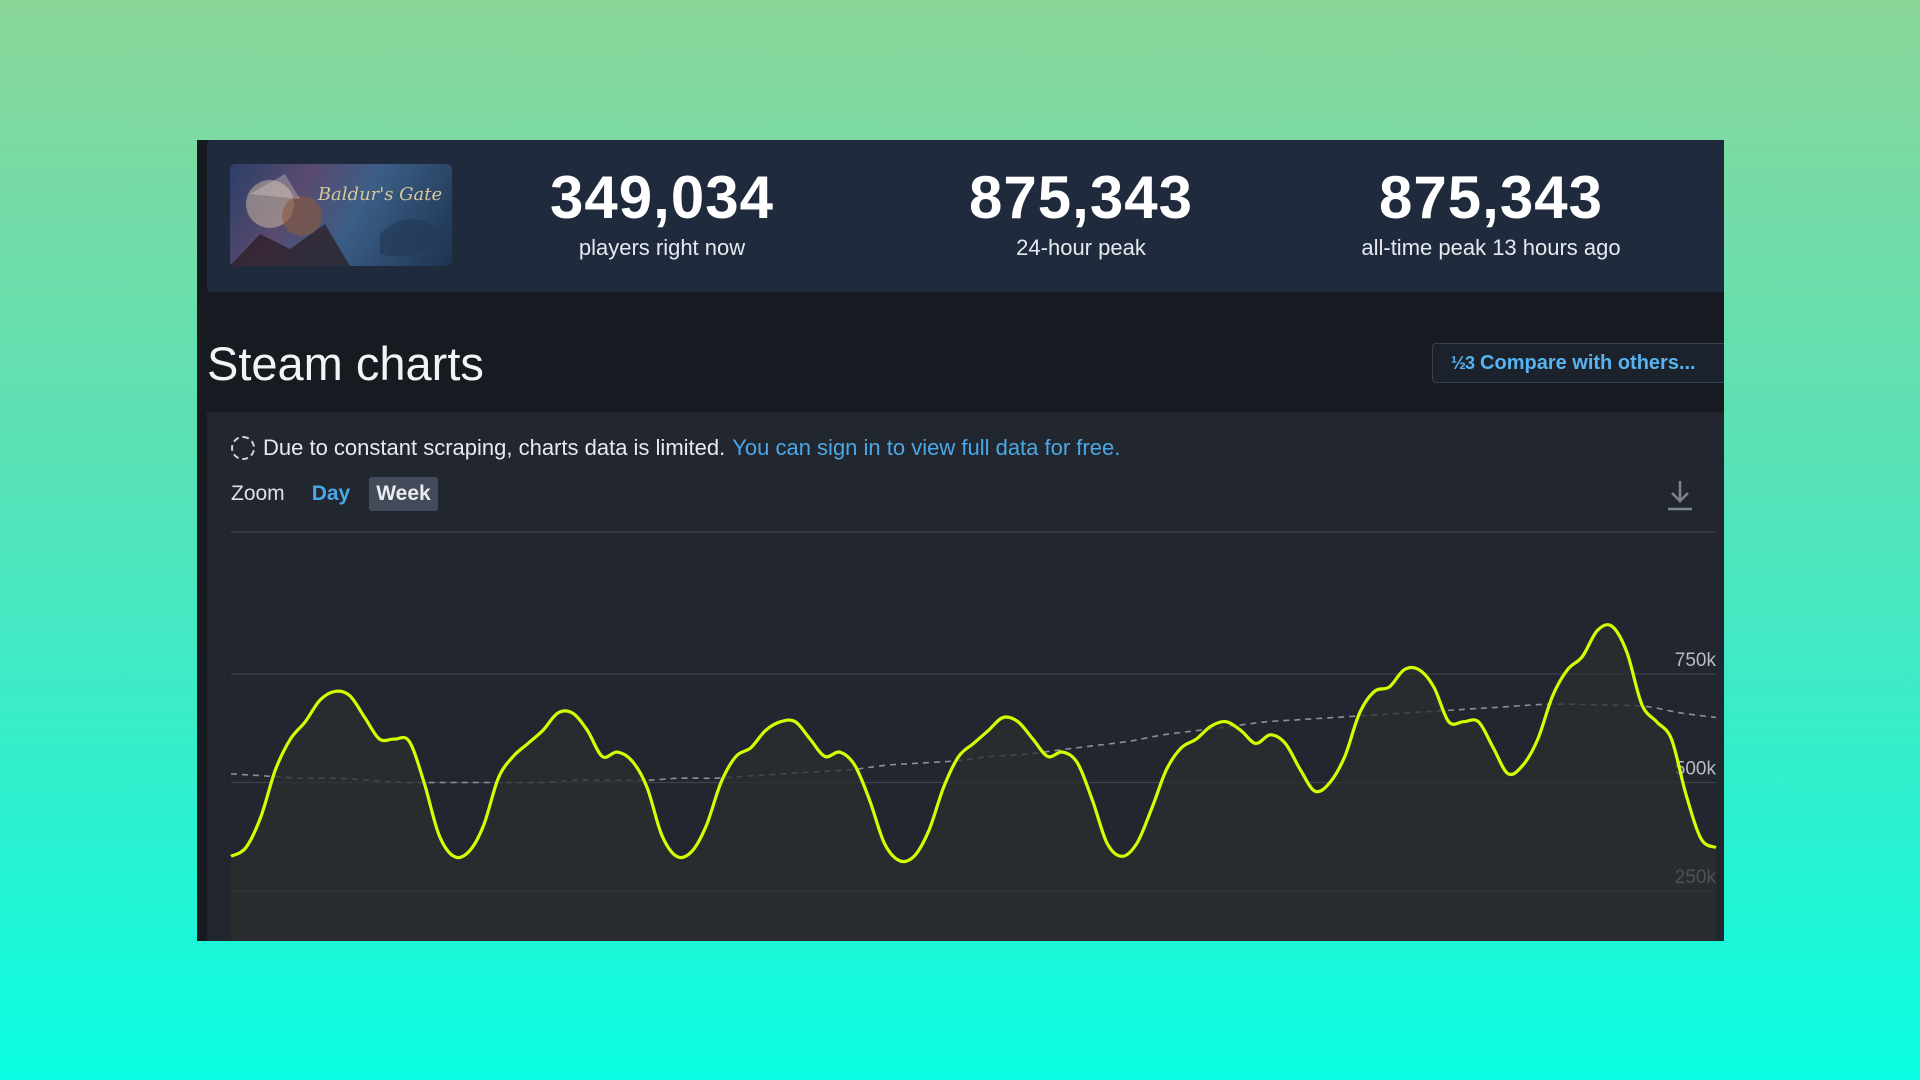 The image size is (1920, 1080). I want to click on y-tick-label: 750k, so click(1696, 660).